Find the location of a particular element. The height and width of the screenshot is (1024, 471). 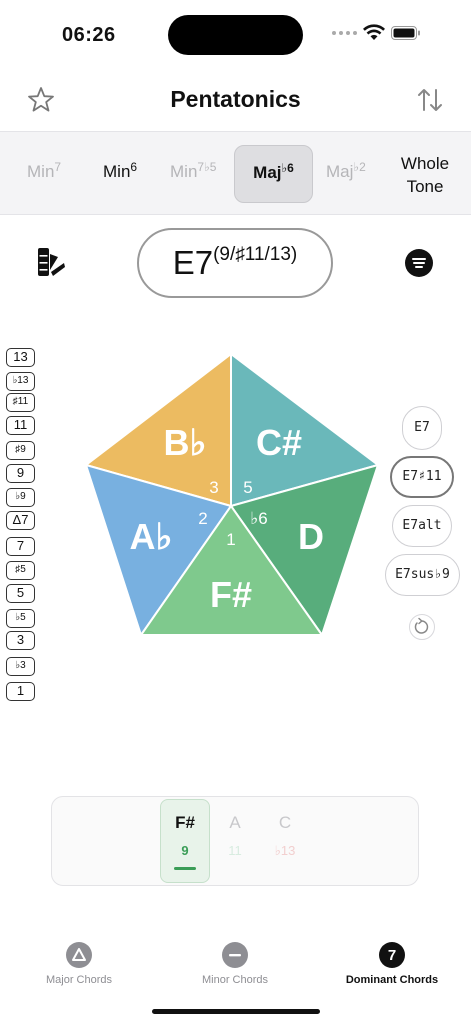

page-title: Pentatonics is located at coordinates (235, 99).